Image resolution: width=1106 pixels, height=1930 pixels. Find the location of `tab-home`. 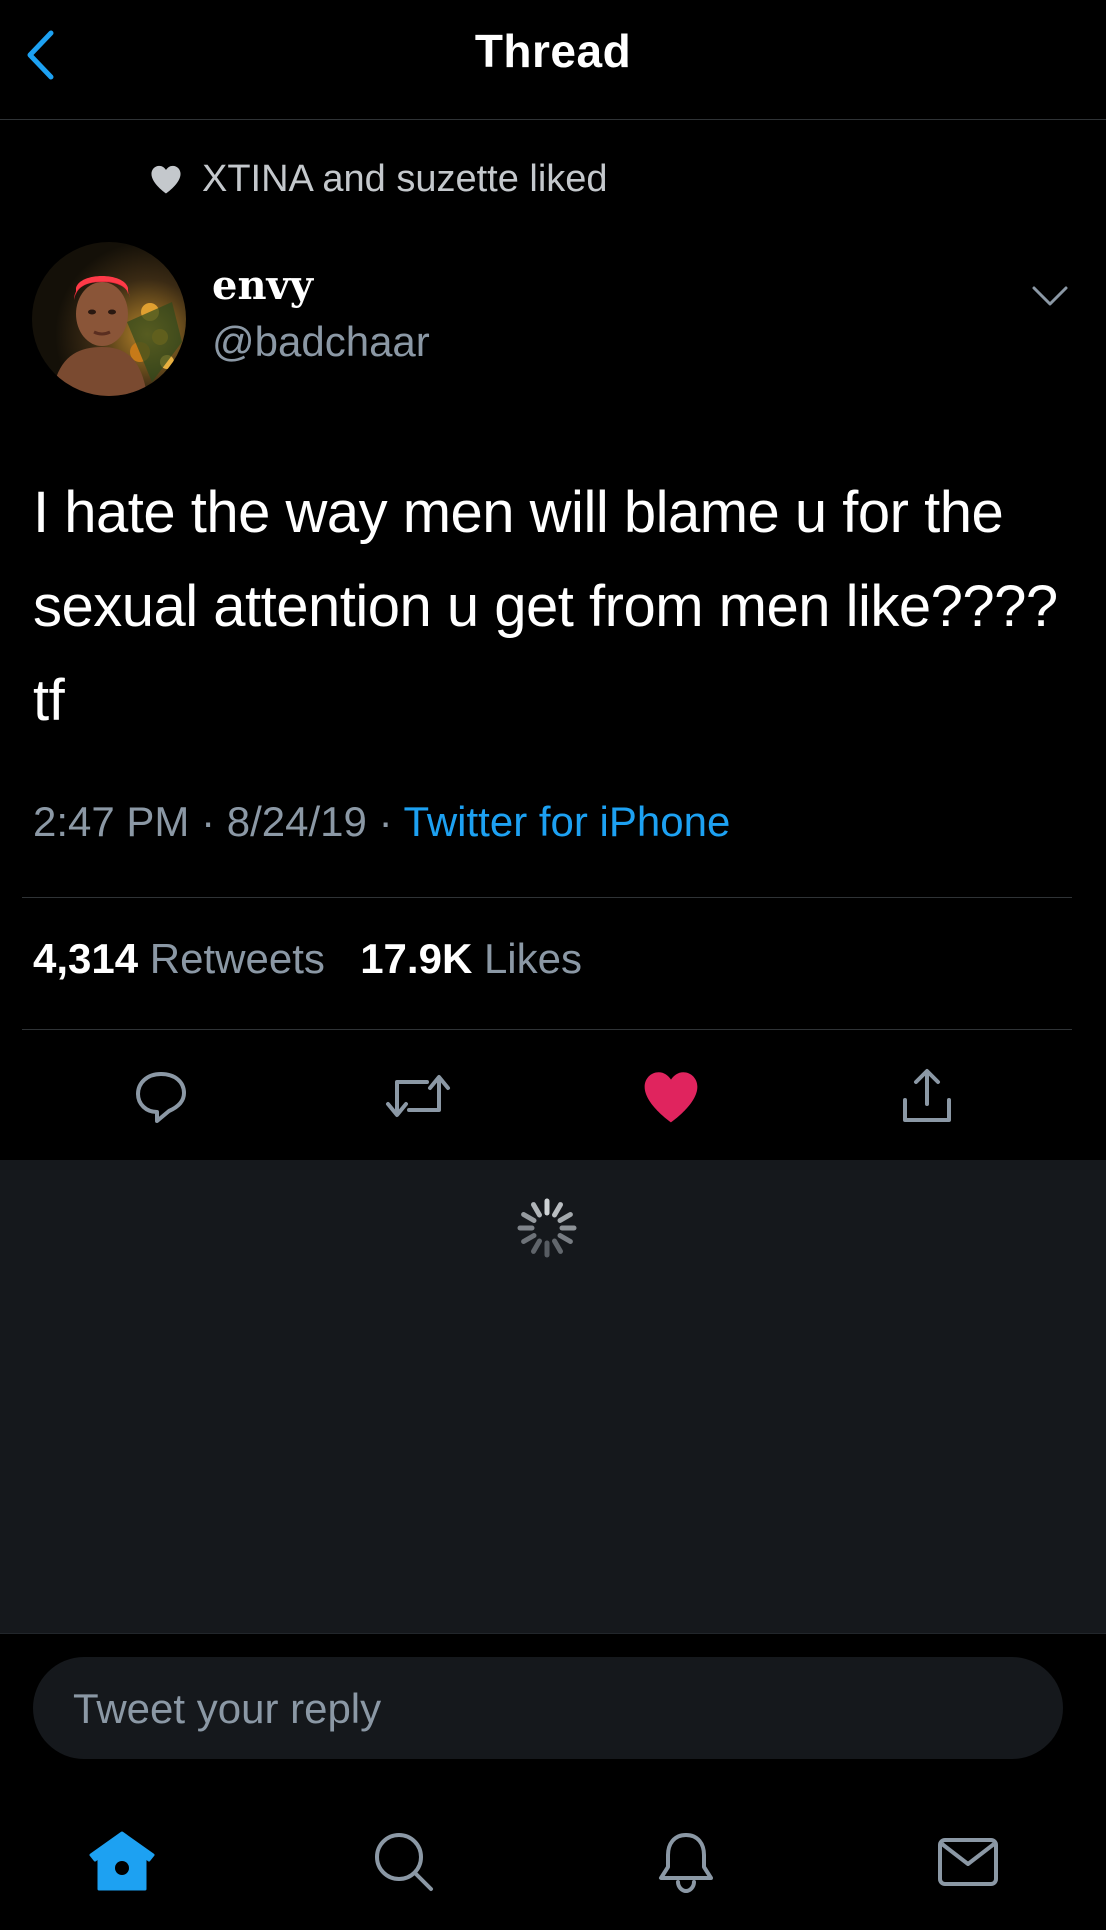

tab-home is located at coordinates (122, 1862).